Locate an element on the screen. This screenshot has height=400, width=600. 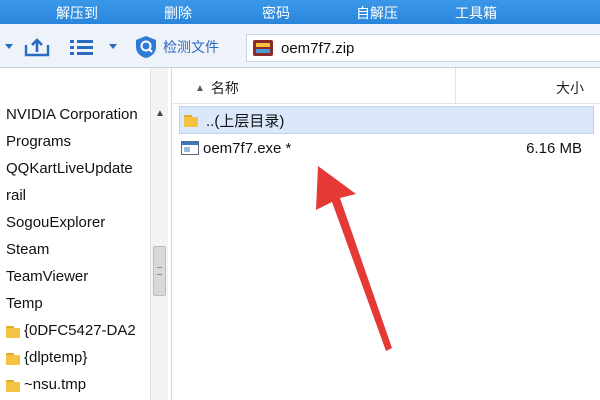
up-folder-button is located at coordinates (37, 47).